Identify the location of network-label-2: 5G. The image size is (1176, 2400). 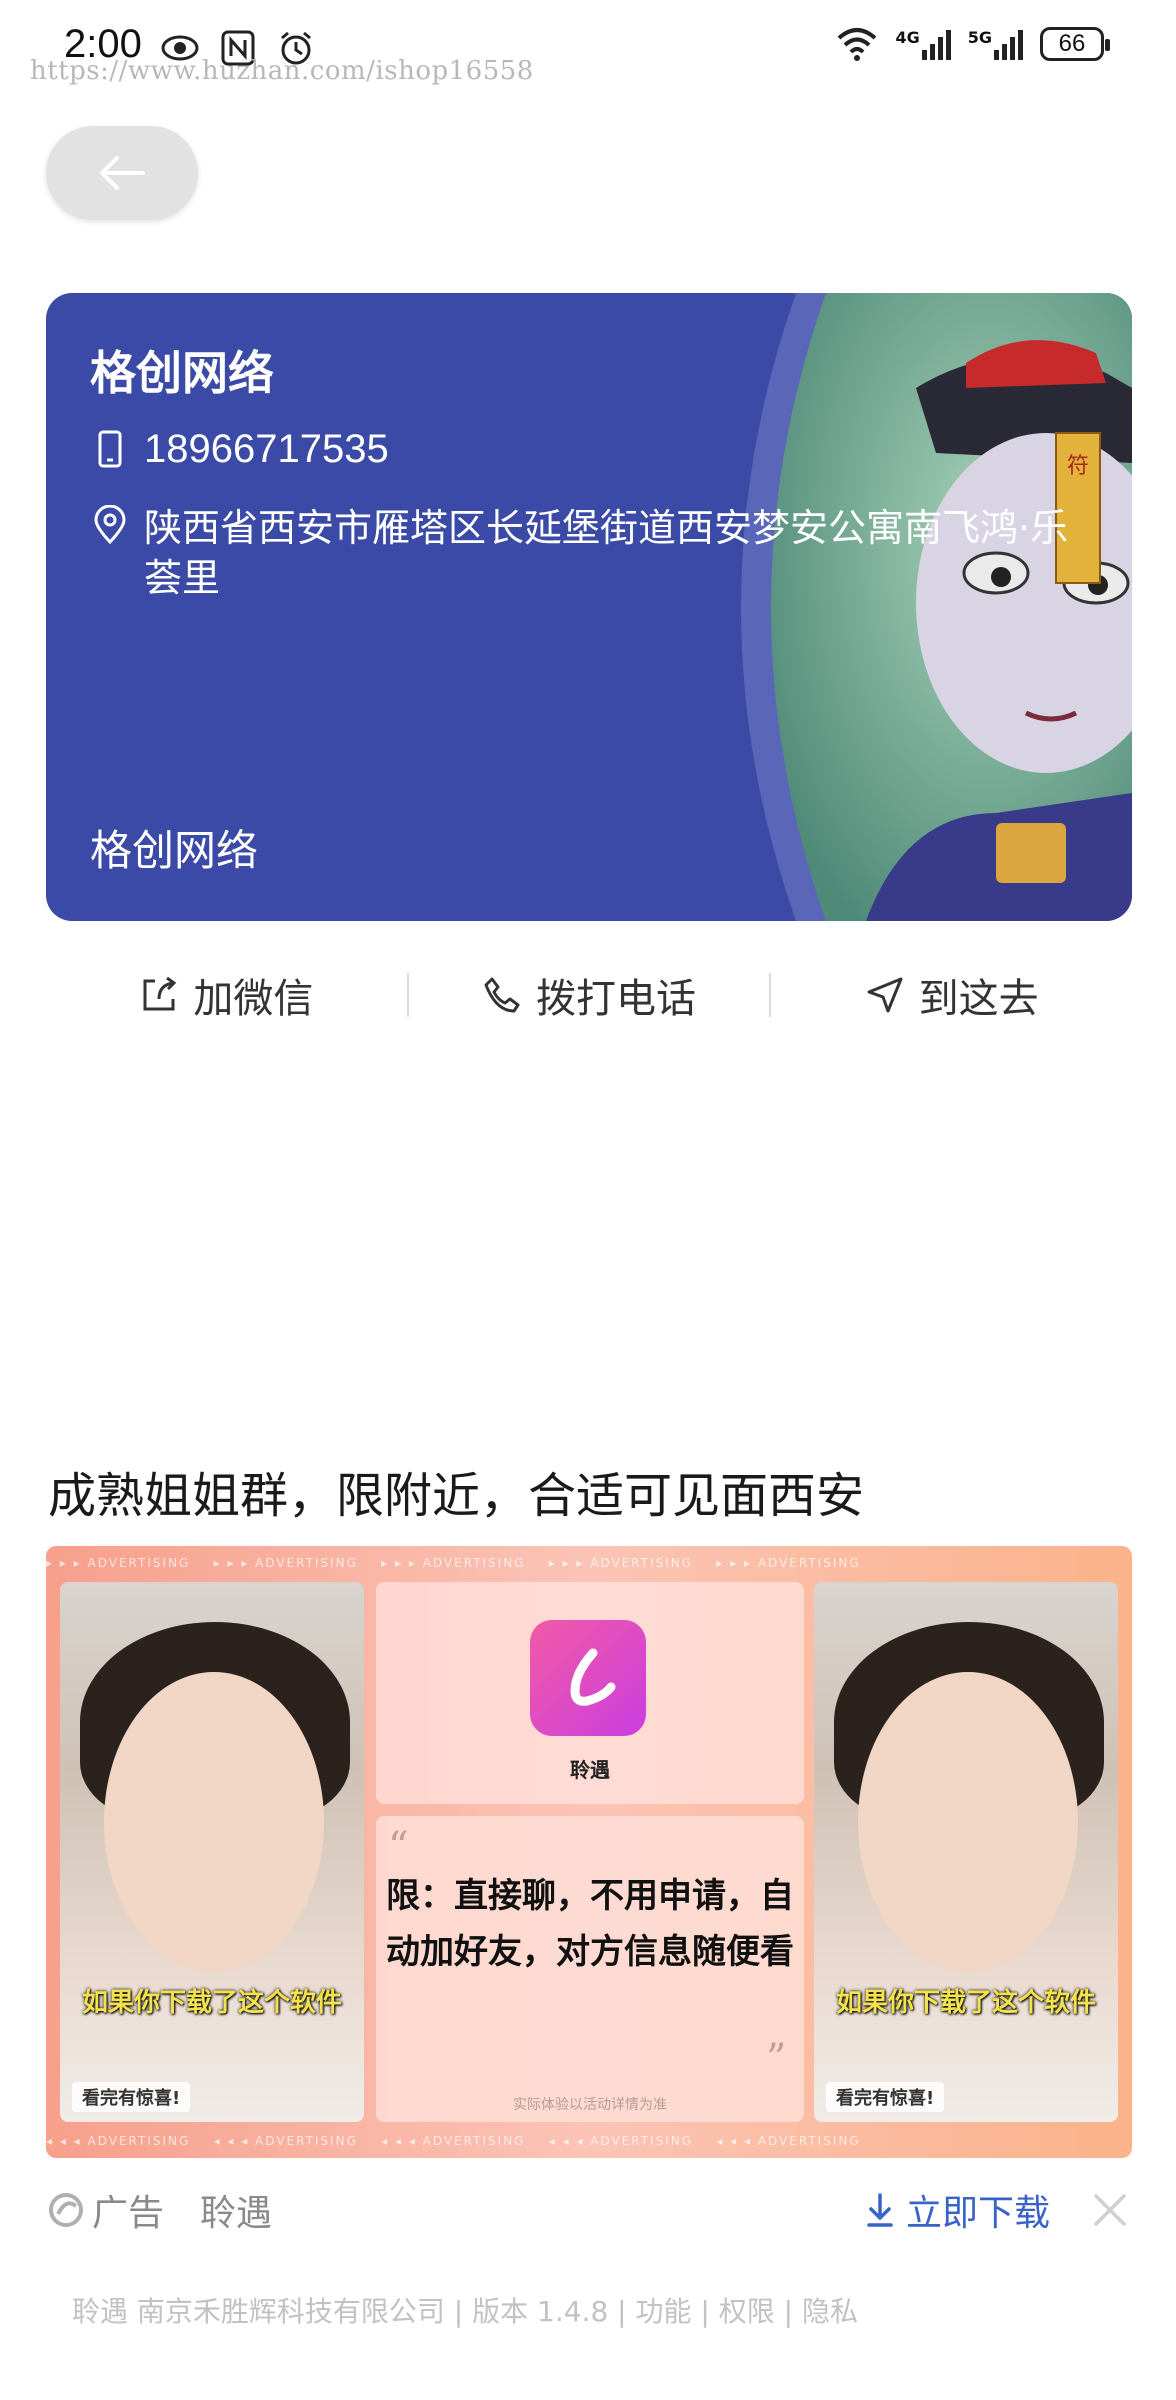
(979, 37).